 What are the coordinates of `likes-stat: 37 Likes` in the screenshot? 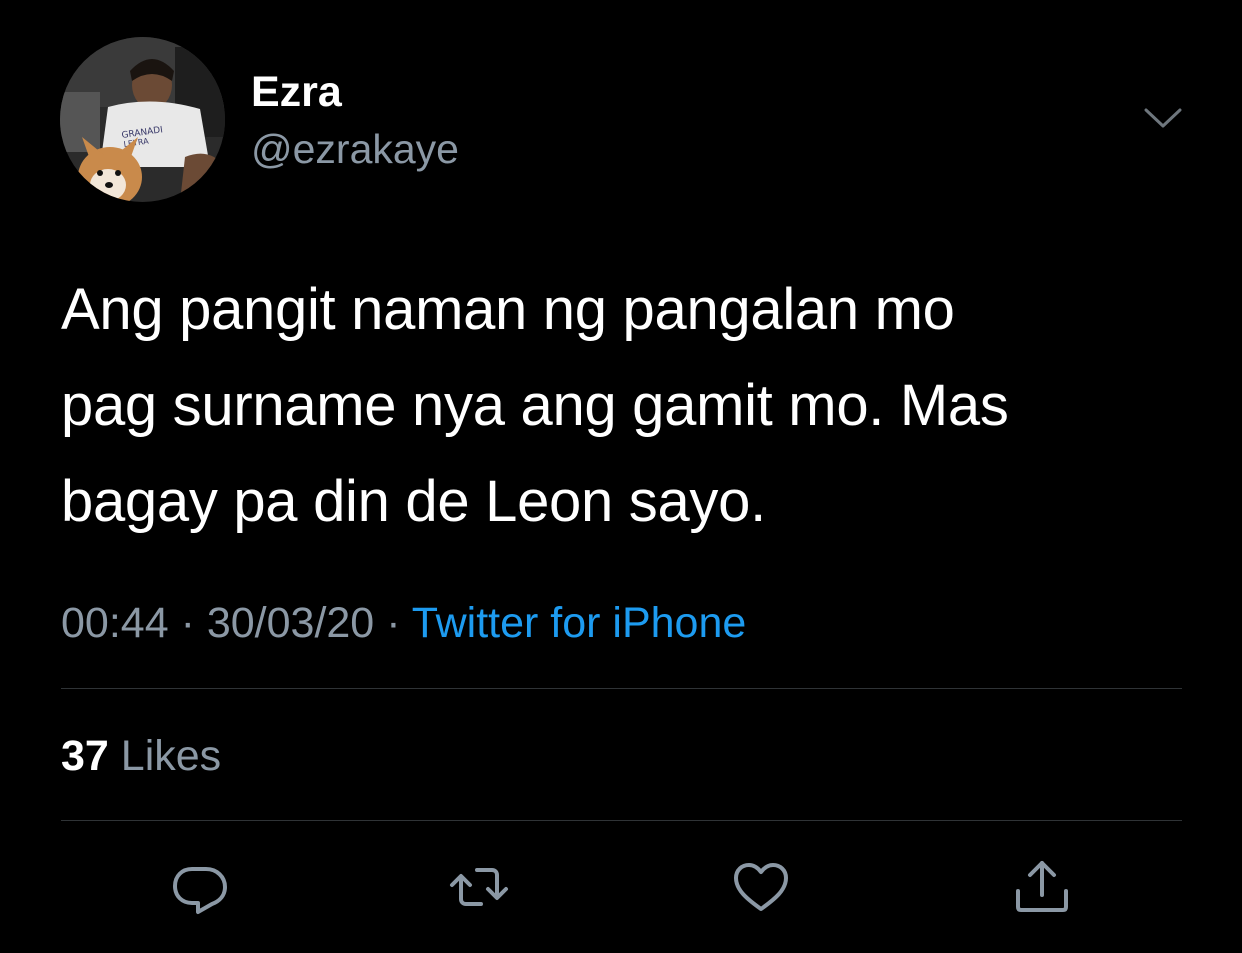 It's located at (141, 756).